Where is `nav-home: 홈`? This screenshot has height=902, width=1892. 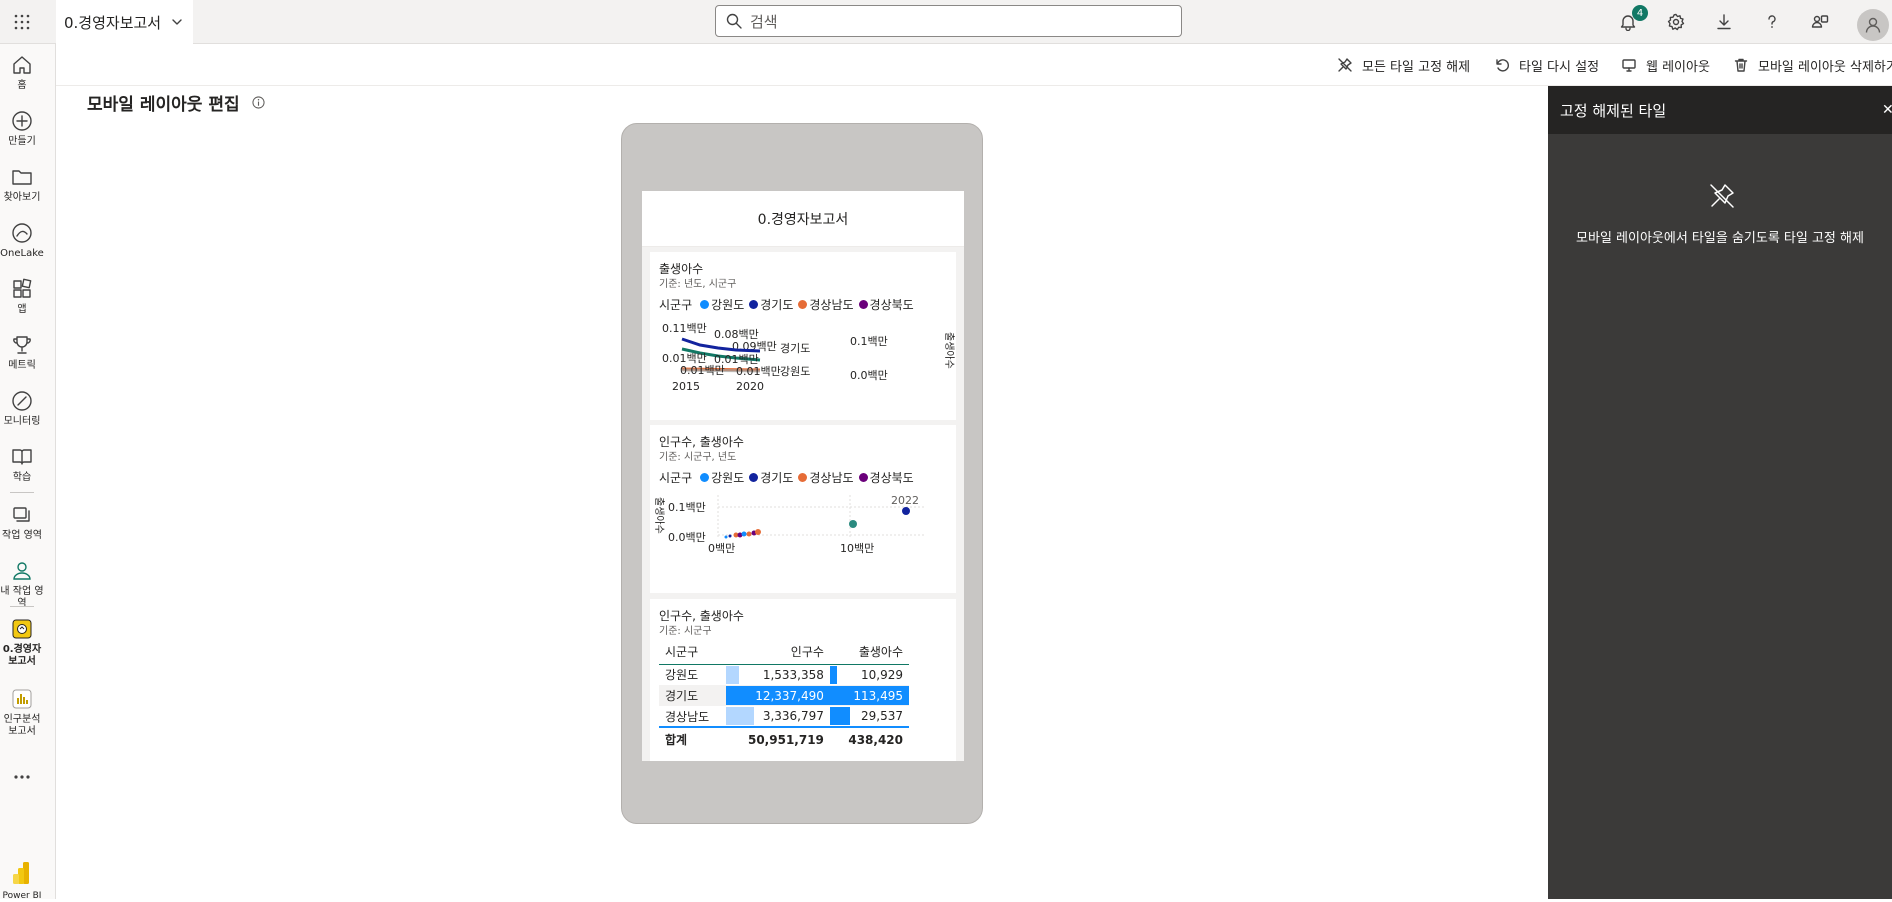
nav-home: 홈 is located at coordinates (22, 73).